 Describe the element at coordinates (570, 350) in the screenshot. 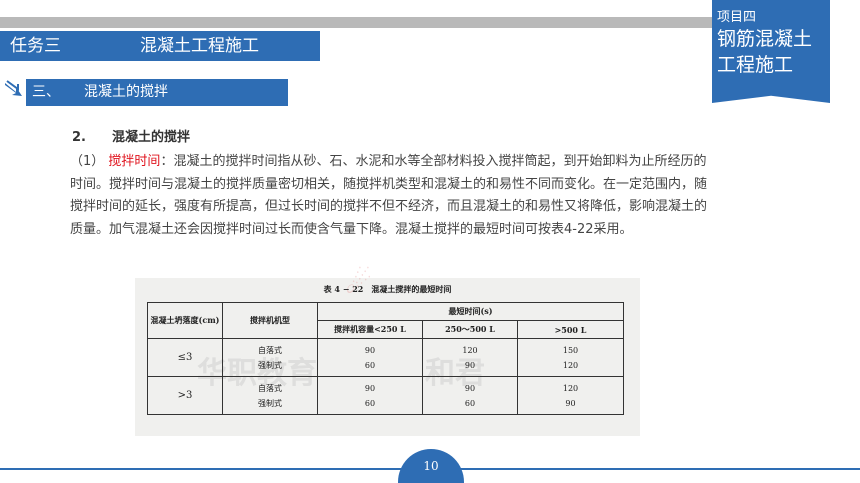

I see `time-value: 150` at that location.